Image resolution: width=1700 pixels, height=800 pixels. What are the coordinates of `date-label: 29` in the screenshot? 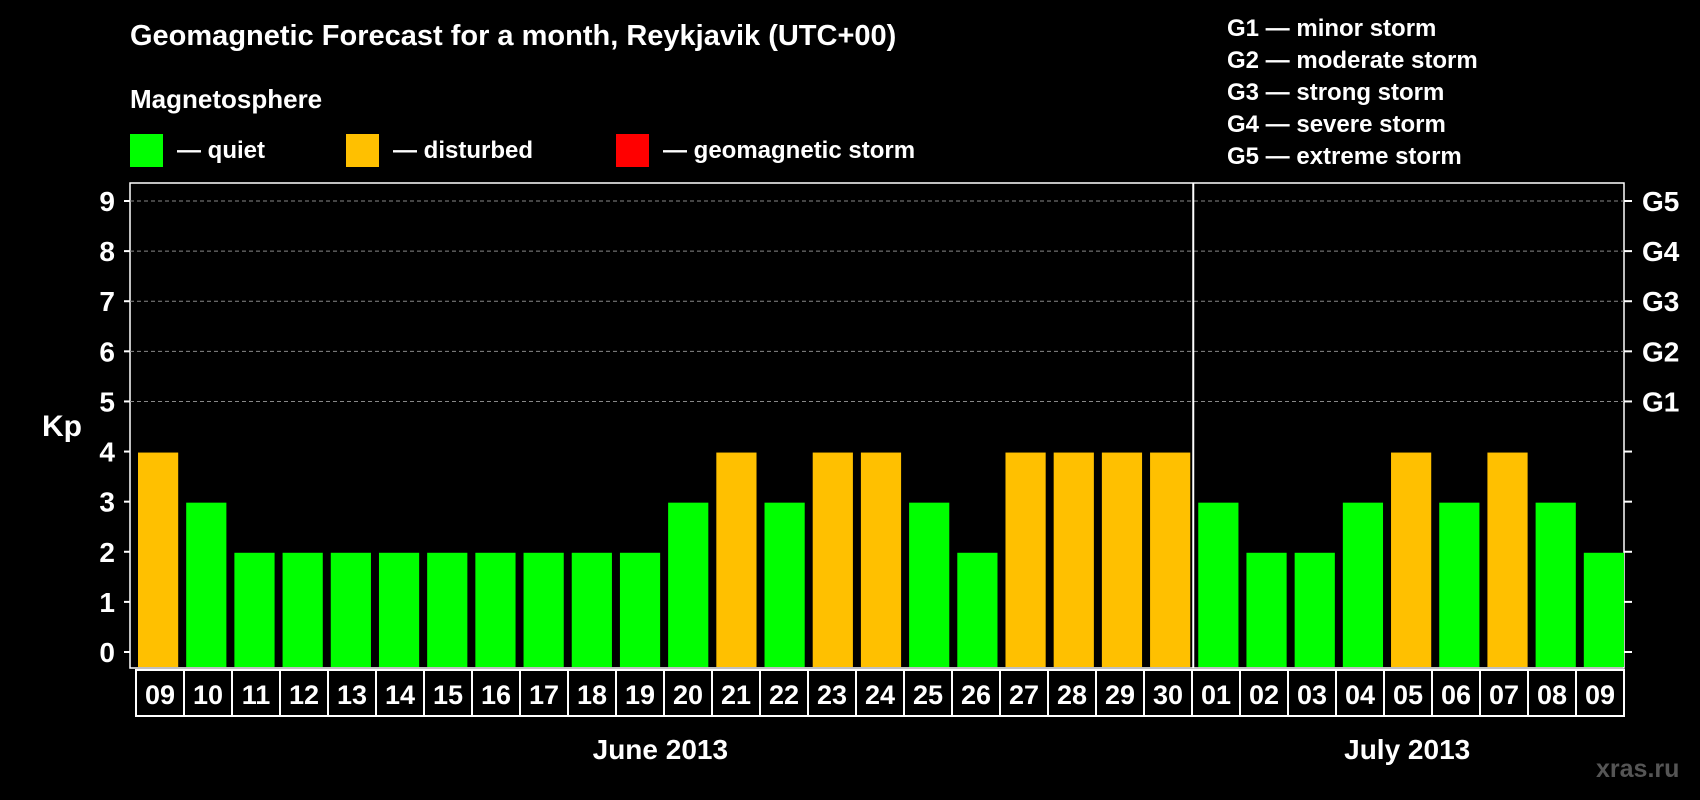 It's located at (1120, 695).